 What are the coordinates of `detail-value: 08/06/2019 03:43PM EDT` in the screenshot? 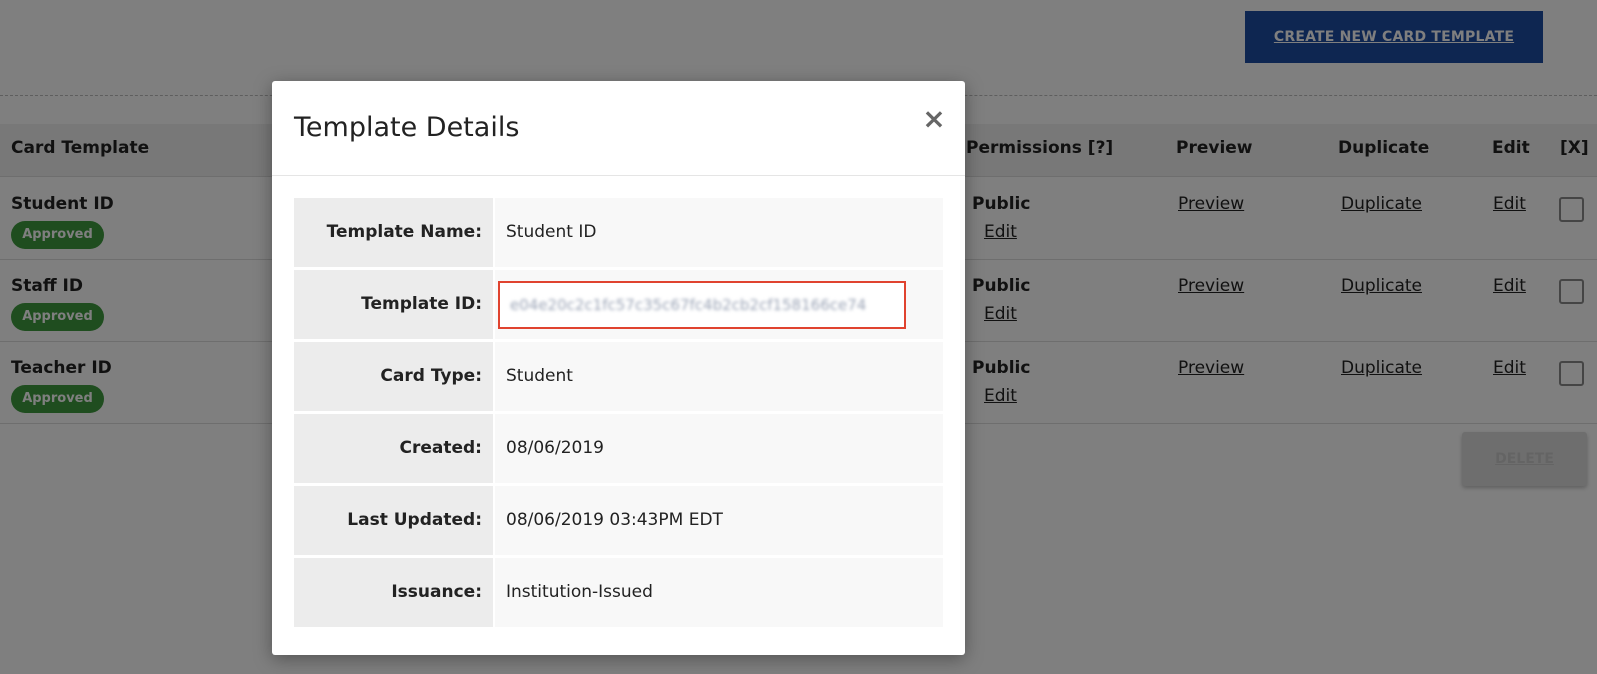 It's located at (719, 520).